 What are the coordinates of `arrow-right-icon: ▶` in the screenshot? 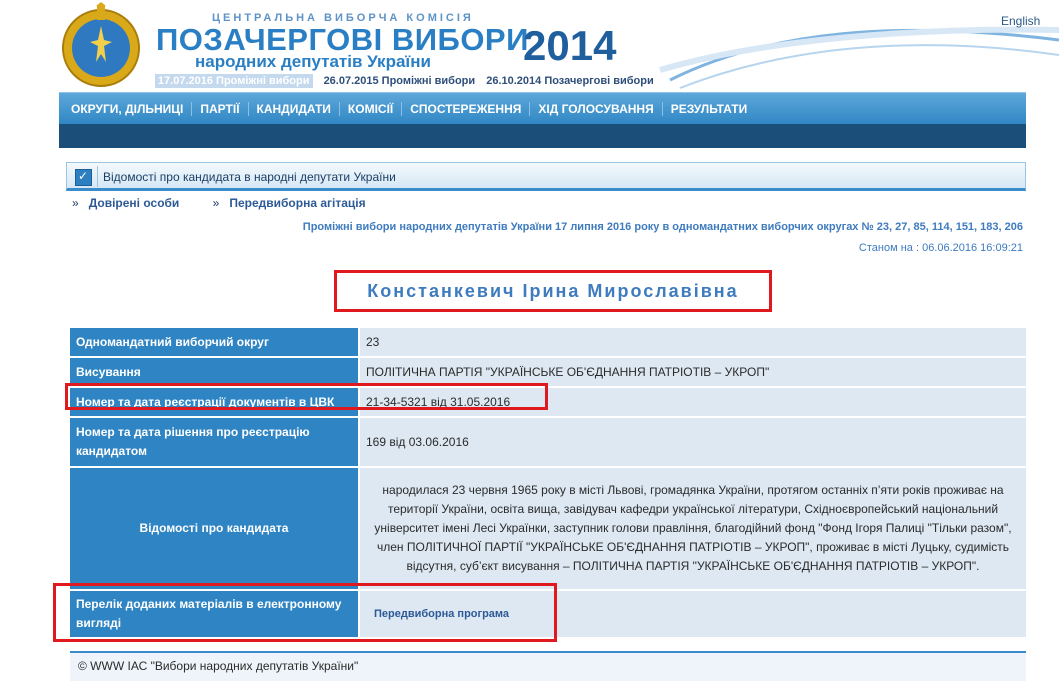 It's located at (149, 81).